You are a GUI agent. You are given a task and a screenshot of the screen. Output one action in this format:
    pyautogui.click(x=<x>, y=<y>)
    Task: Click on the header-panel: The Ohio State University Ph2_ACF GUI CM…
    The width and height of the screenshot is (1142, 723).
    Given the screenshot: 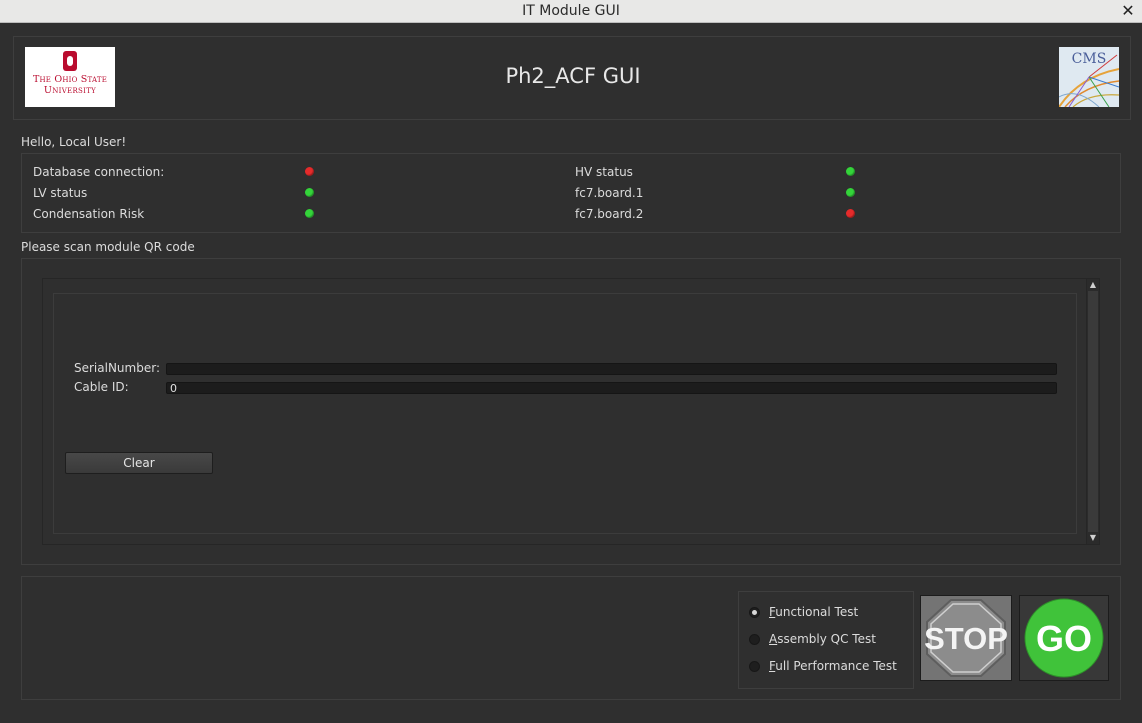 What is the action you would take?
    pyautogui.click(x=572, y=78)
    